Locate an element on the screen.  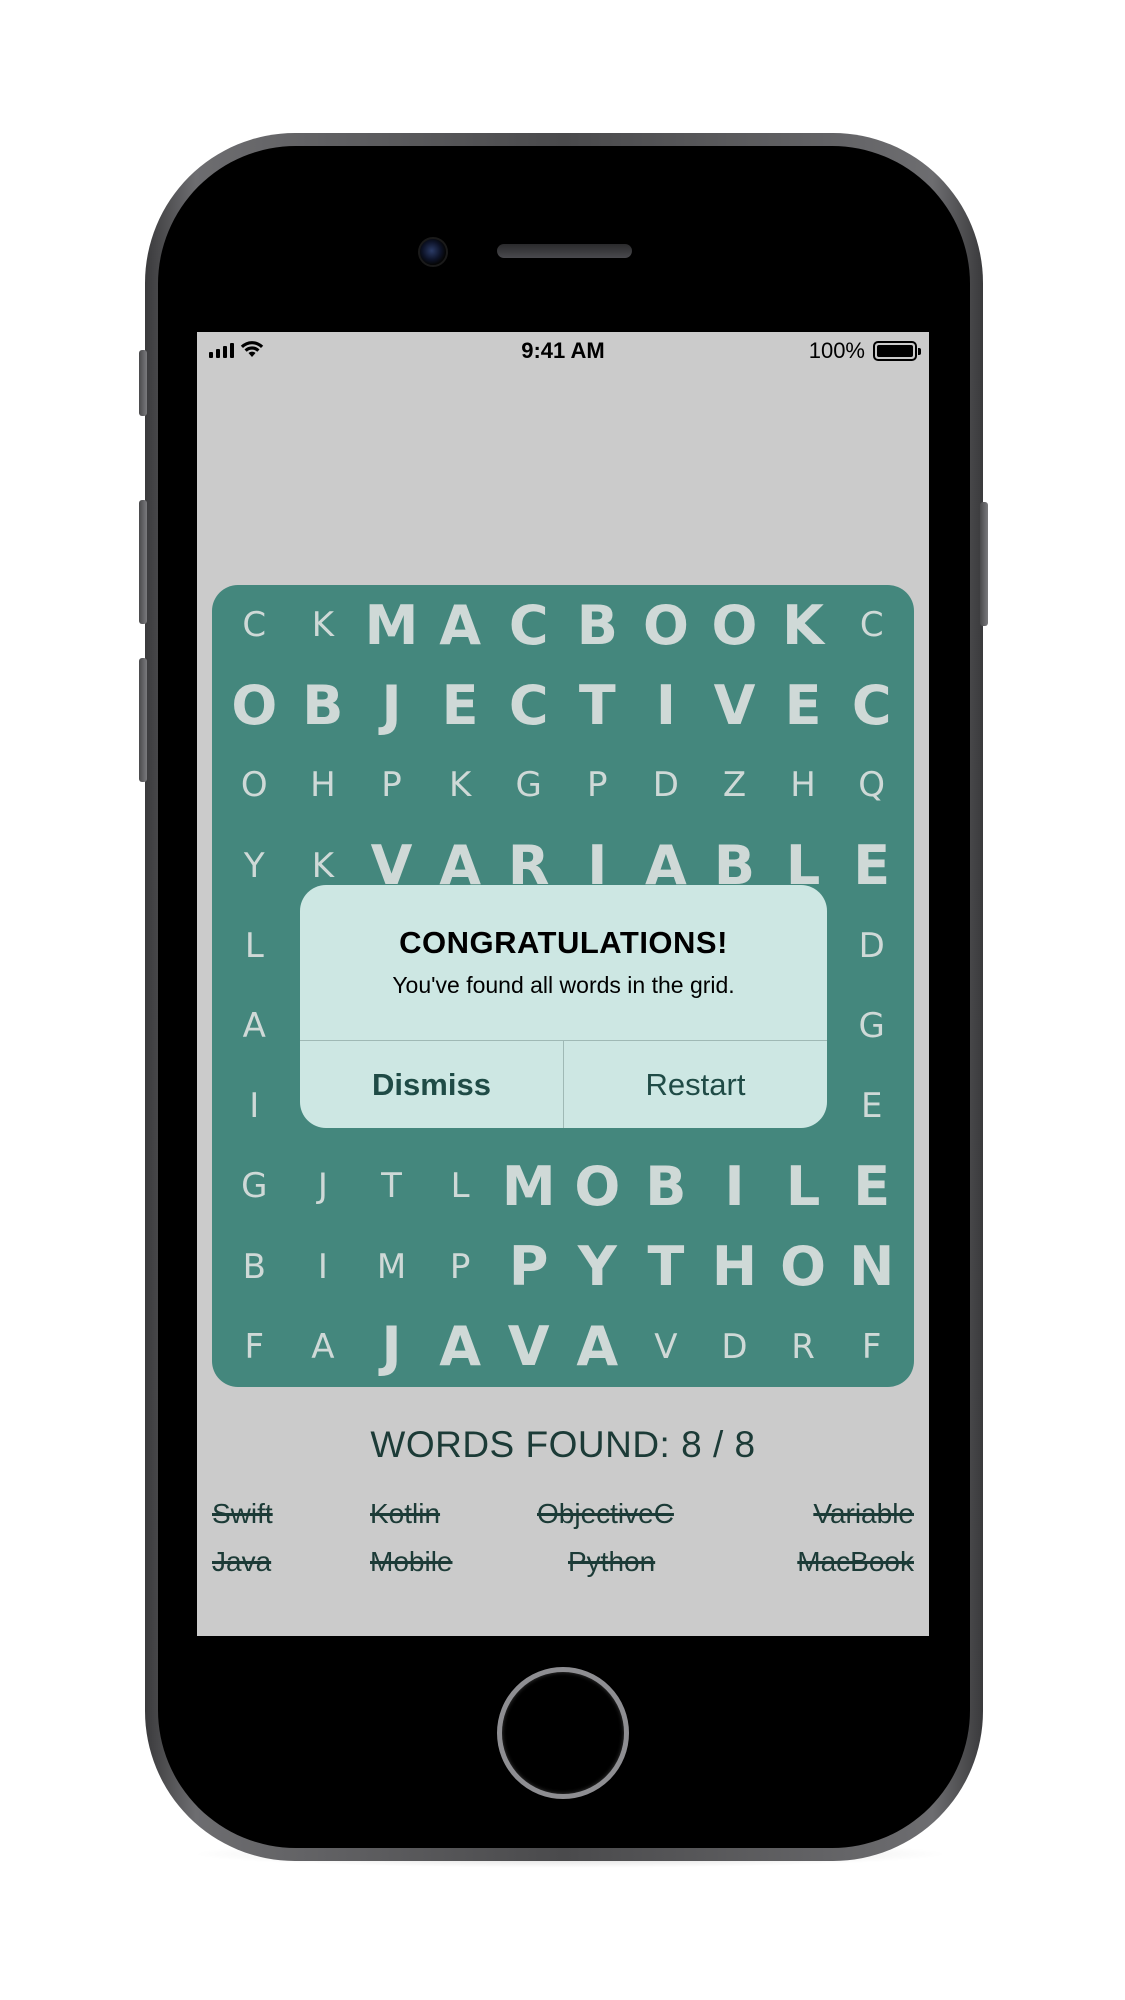
word-item: Kotlin is located at coordinates (405, 1513).